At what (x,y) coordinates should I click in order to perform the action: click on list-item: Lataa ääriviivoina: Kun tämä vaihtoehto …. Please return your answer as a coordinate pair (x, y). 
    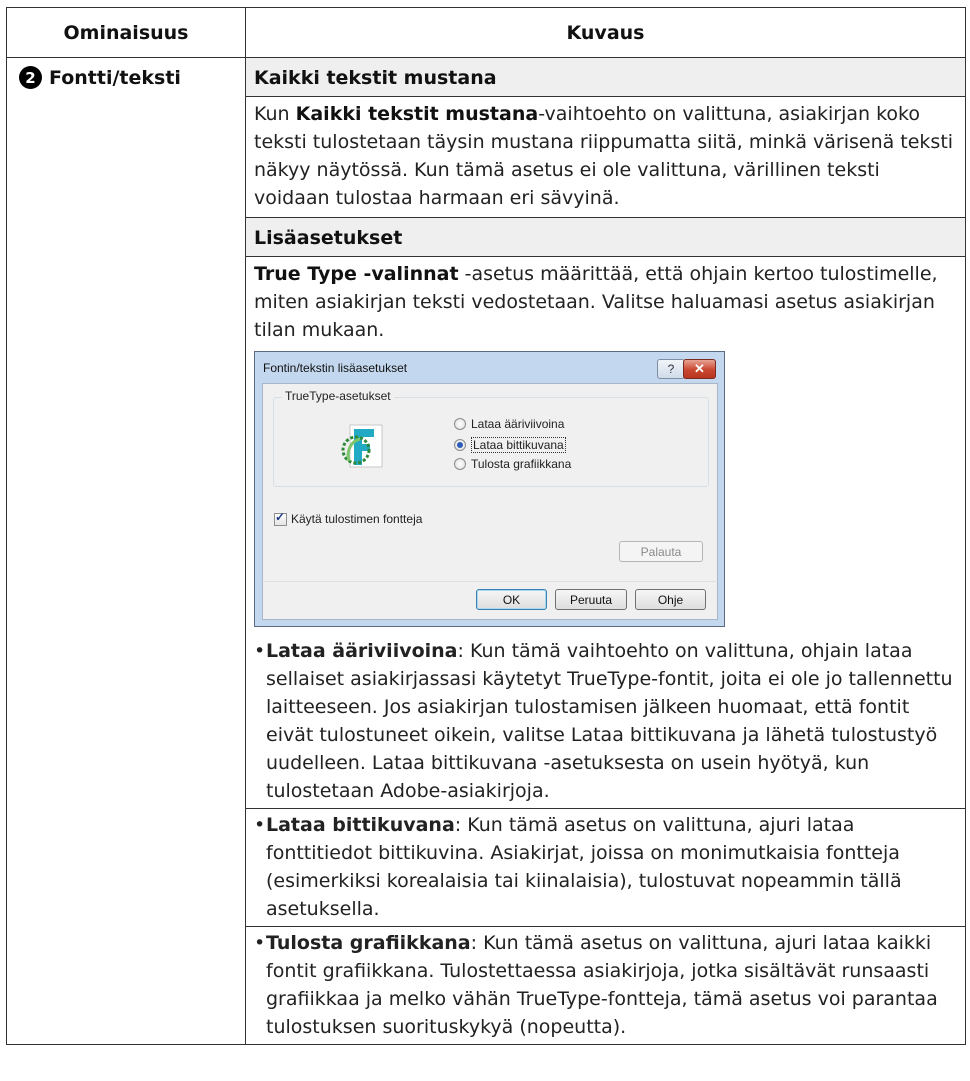
    Looking at the image, I should click on (605, 721).